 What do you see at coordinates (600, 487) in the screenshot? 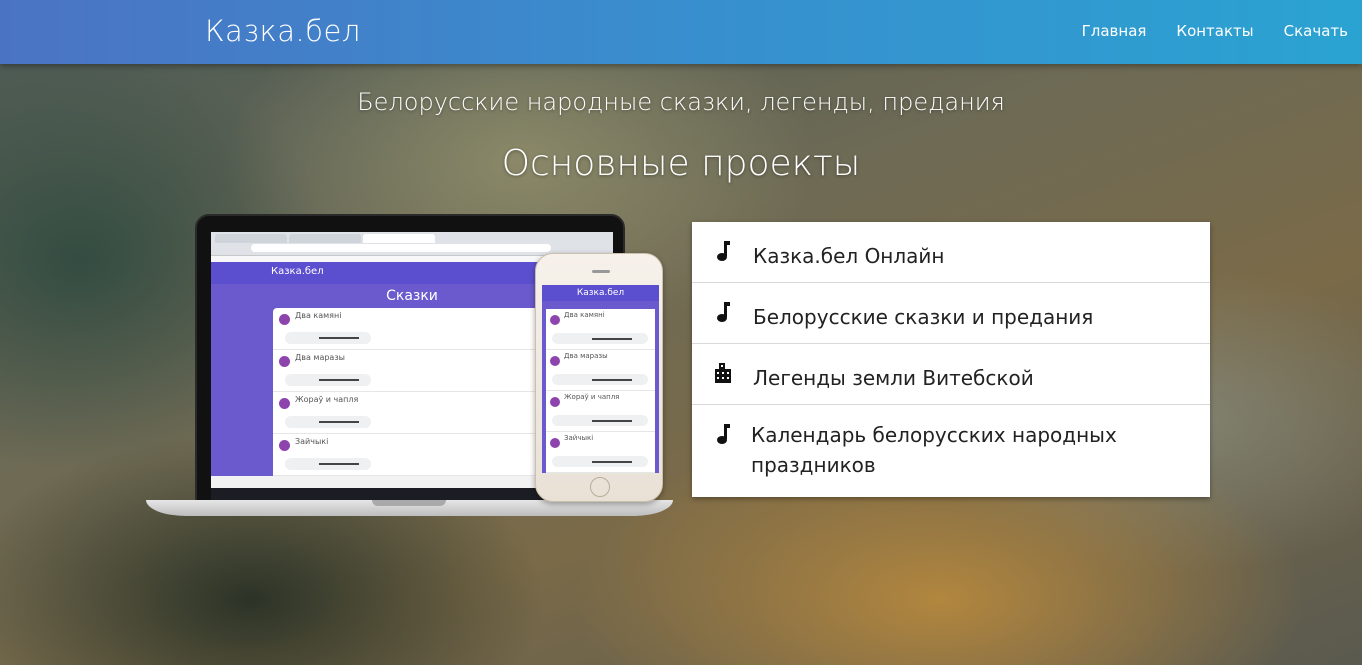
I see `phone-home-button` at bounding box center [600, 487].